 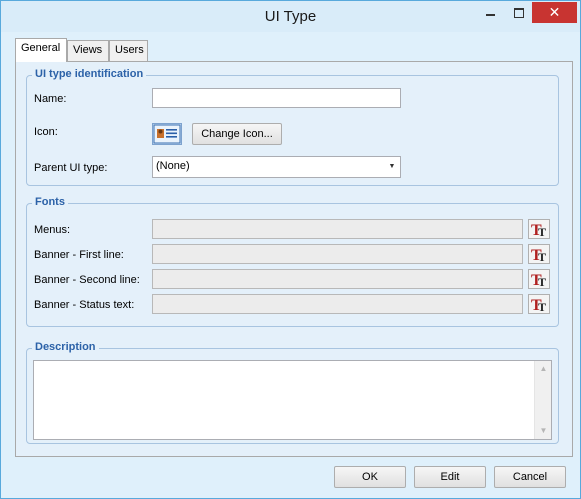 What do you see at coordinates (554, 12) in the screenshot?
I see `close-button: ✕` at bounding box center [554, 12].